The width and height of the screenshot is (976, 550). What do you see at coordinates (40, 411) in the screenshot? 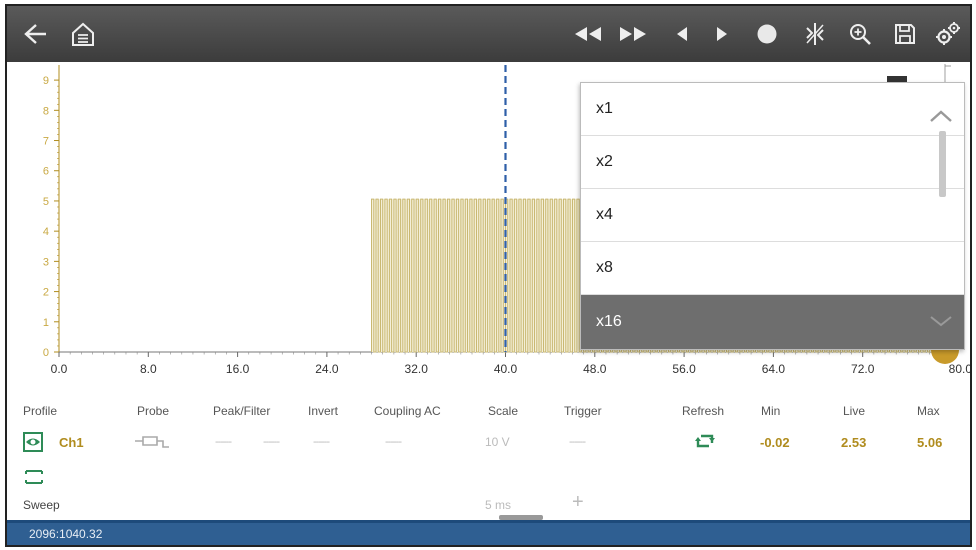
I see `profile-header: Profile` at bounding box center [40, 411].